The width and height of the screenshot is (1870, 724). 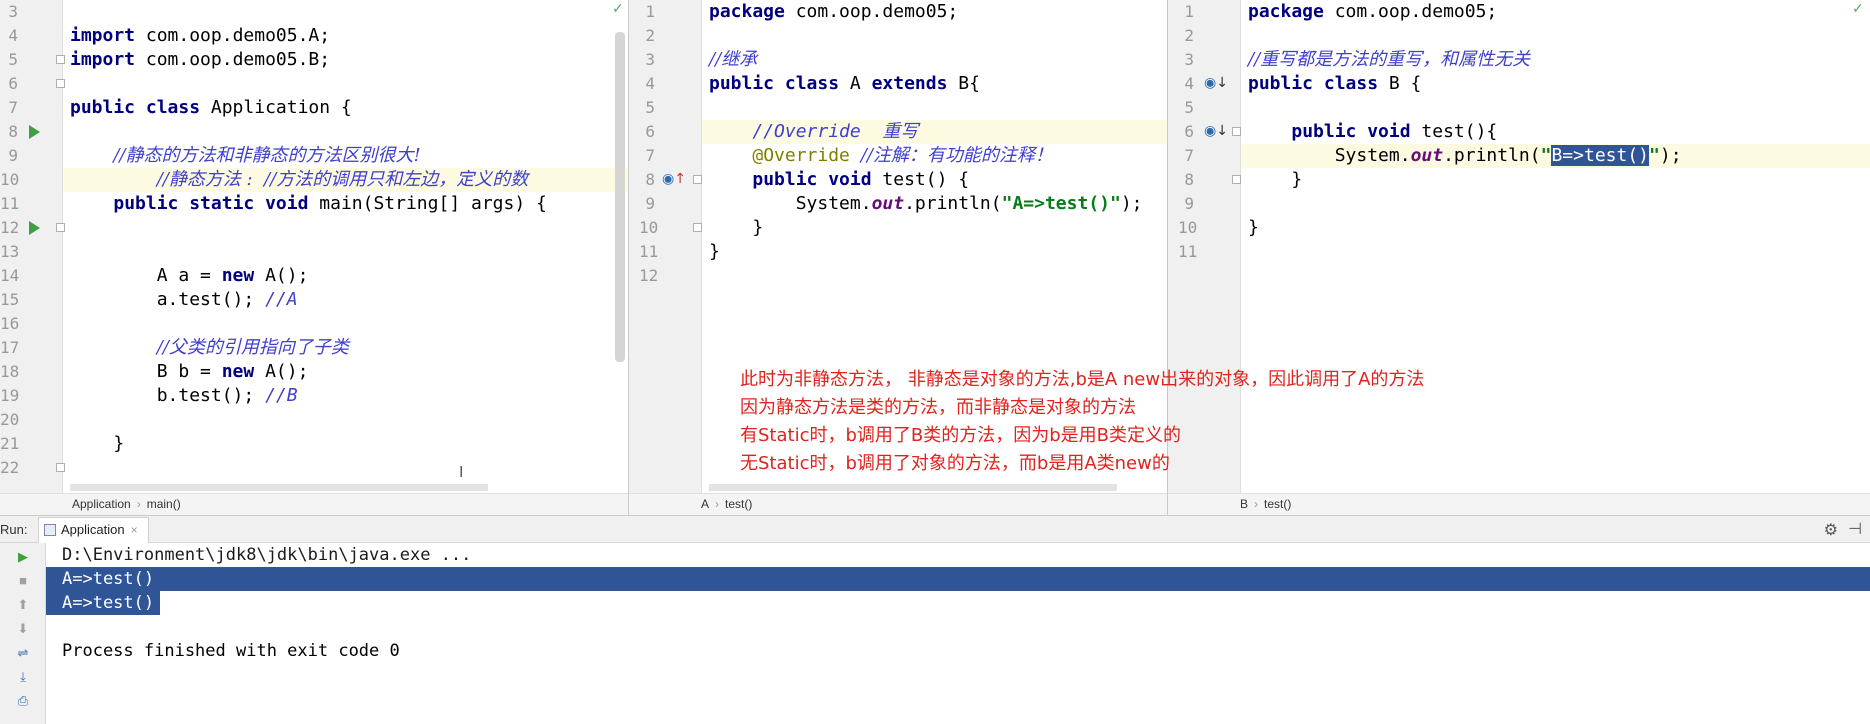 I want to click on code-line: B b = new A();, so click(x=189, y=371).